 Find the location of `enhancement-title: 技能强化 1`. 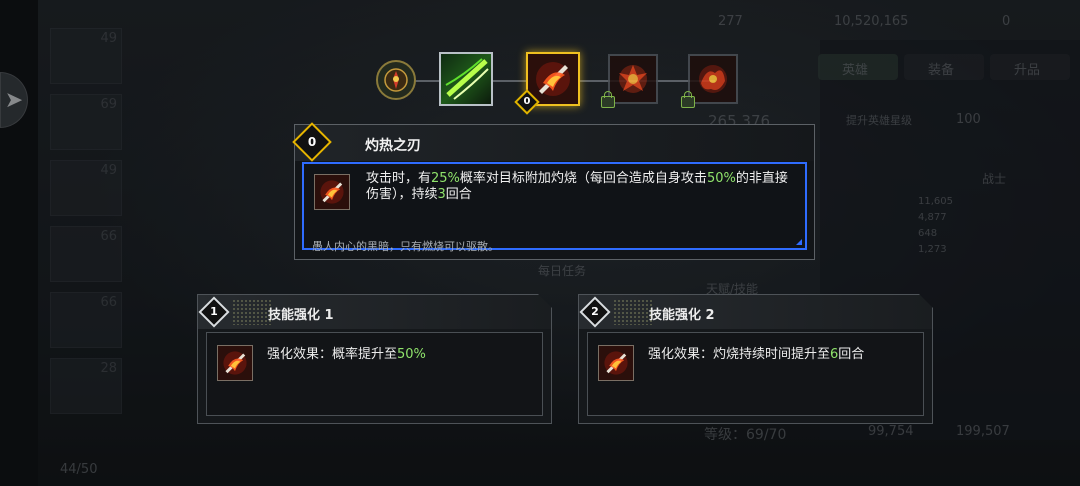

enhancement-title: 技能强化 1 is located at coordinates (301, 315).